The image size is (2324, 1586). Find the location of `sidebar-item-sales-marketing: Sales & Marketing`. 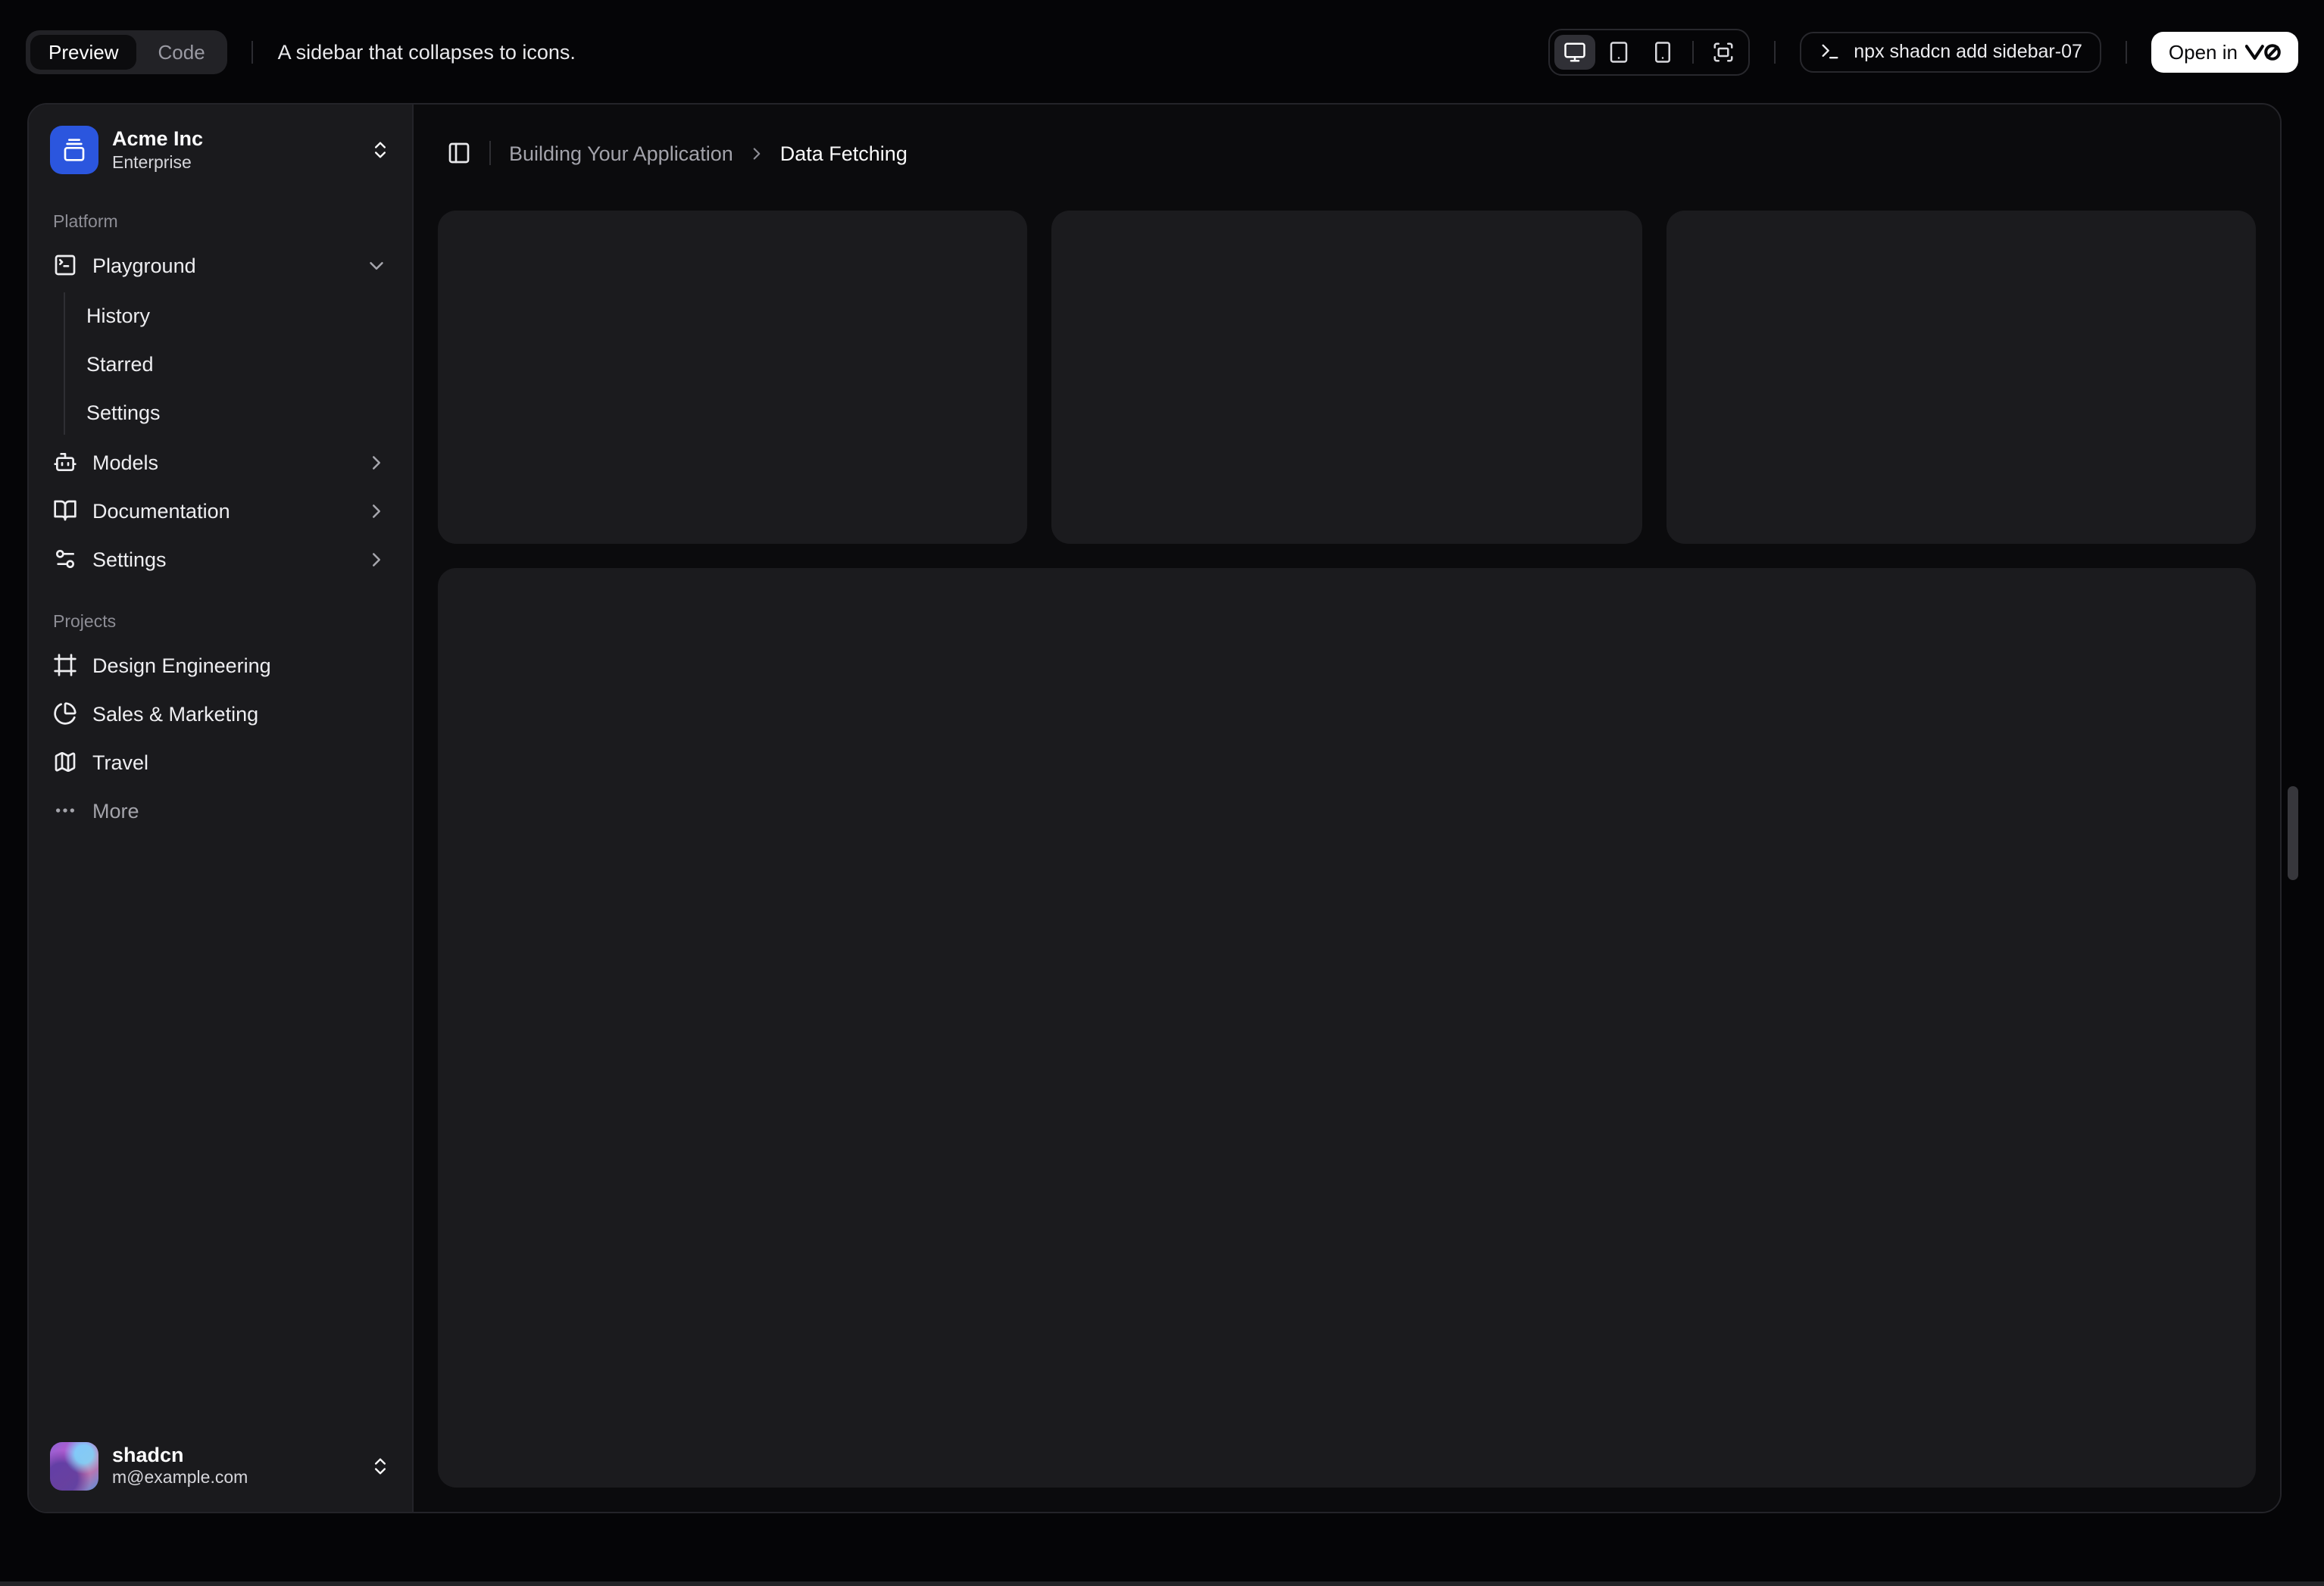

sidebar-item-sales-marketing: Sales & Marketing is located at coordinates (220, 714).